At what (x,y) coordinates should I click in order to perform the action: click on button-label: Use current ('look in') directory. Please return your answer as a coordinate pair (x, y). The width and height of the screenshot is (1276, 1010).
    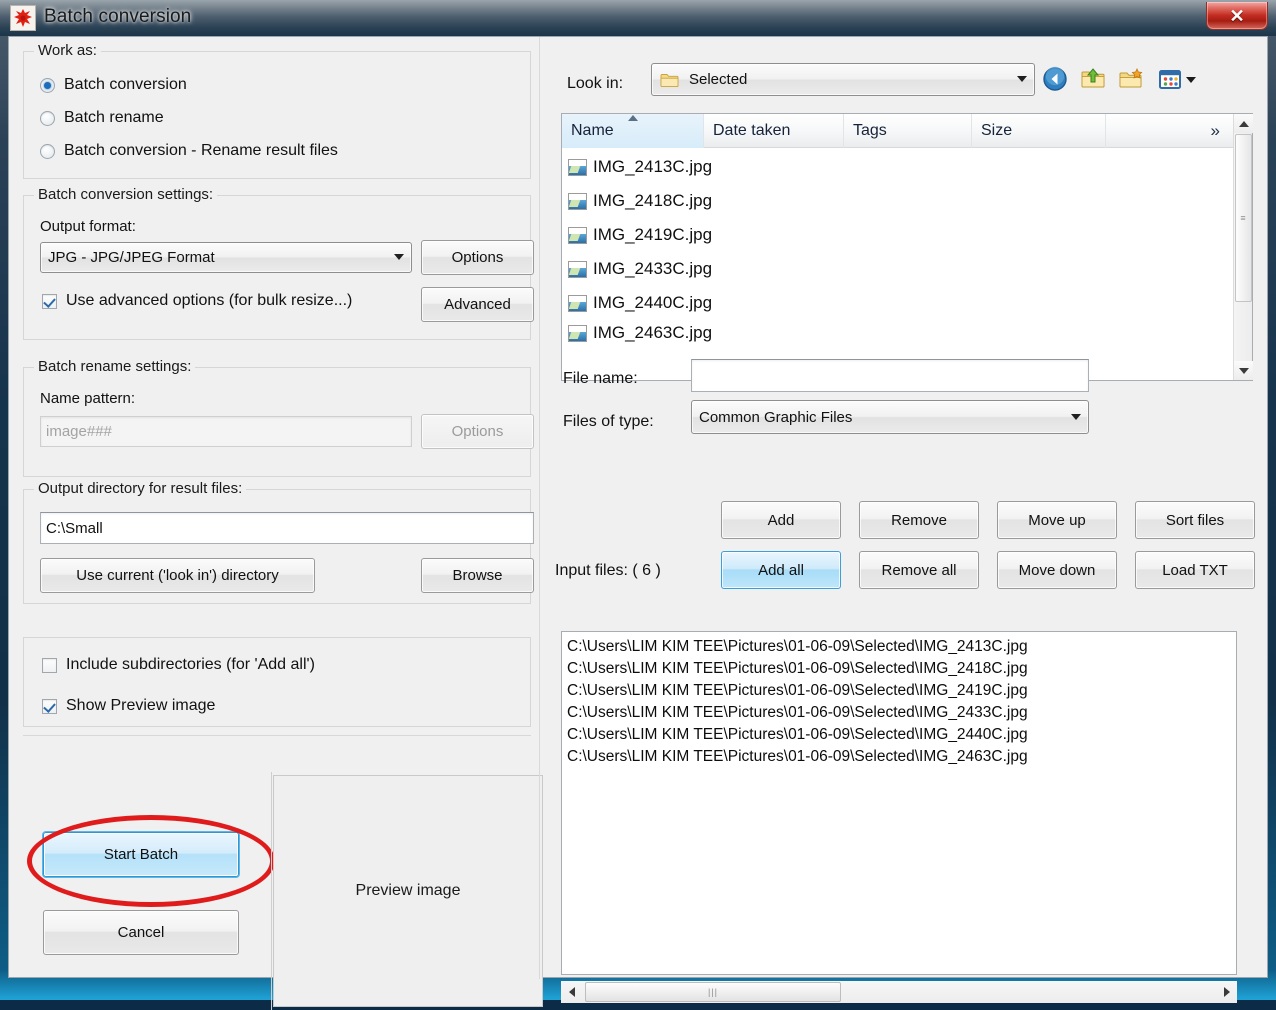
    Looking at the image, I should click on (177, 575).